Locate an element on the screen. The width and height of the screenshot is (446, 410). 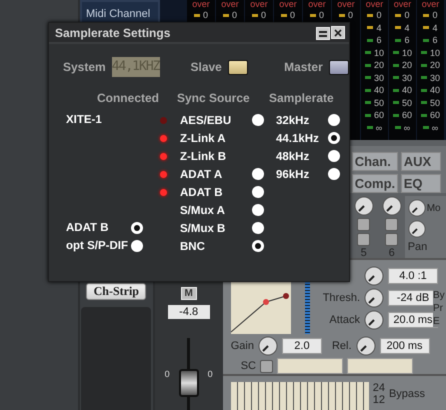
knob-label: 6 is located at coordinates (391, 253).